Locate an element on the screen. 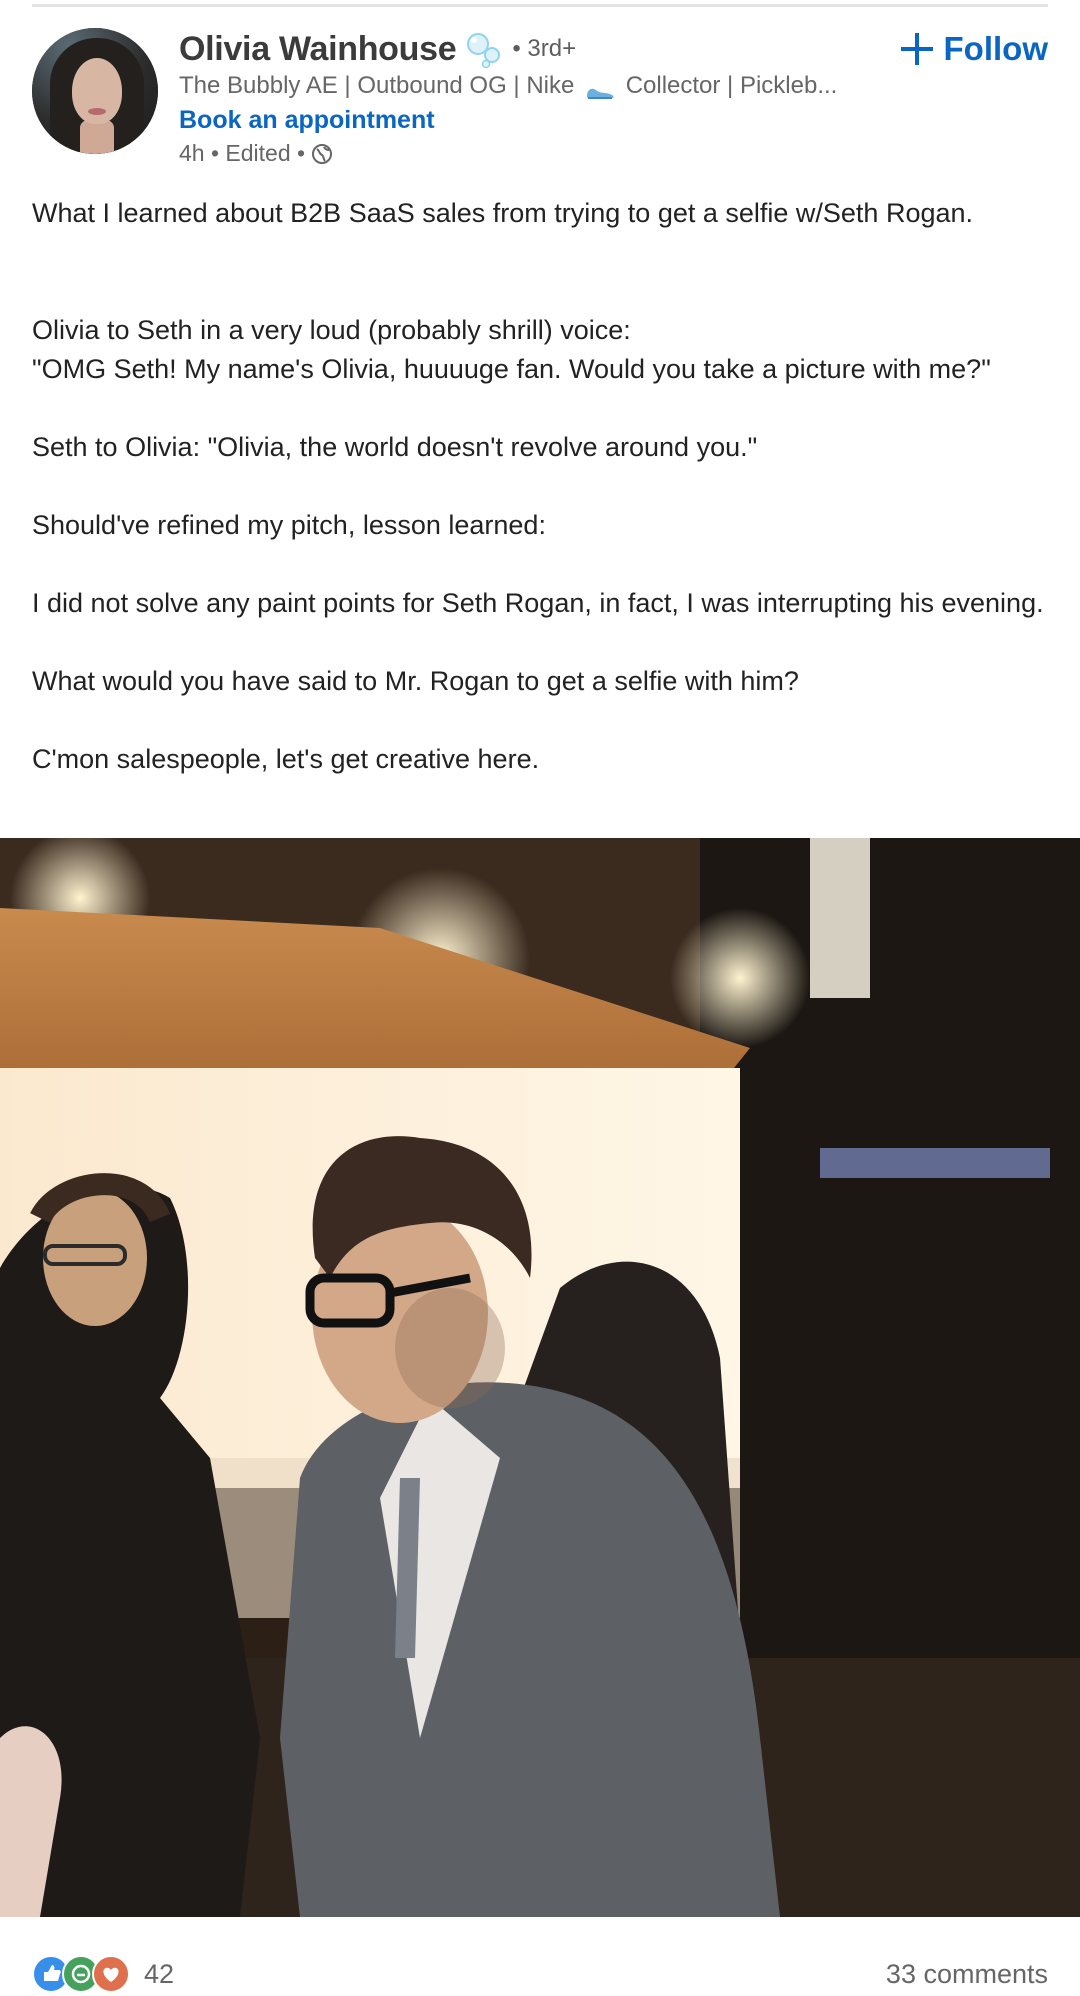 Image resolution: width=1080 pixels, height=1996 pixels. feed-divider is located at coordinates (540, 5).